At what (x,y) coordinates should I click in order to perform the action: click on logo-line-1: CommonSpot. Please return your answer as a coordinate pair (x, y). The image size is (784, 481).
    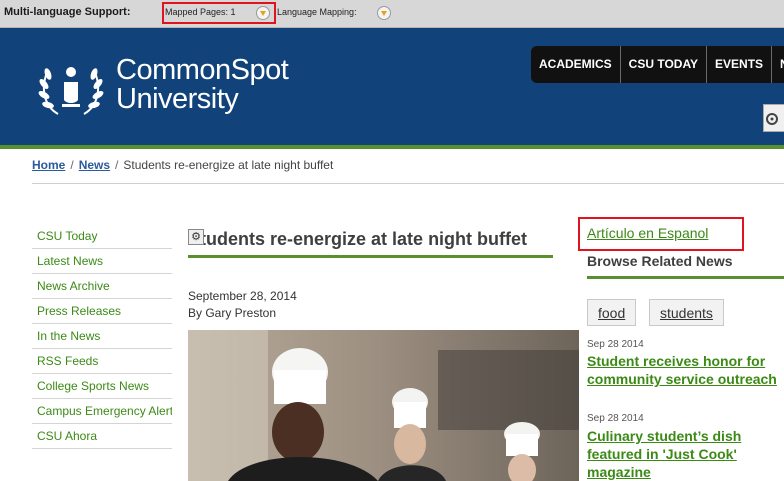
    Looking at the image, I should click on (202, 70).